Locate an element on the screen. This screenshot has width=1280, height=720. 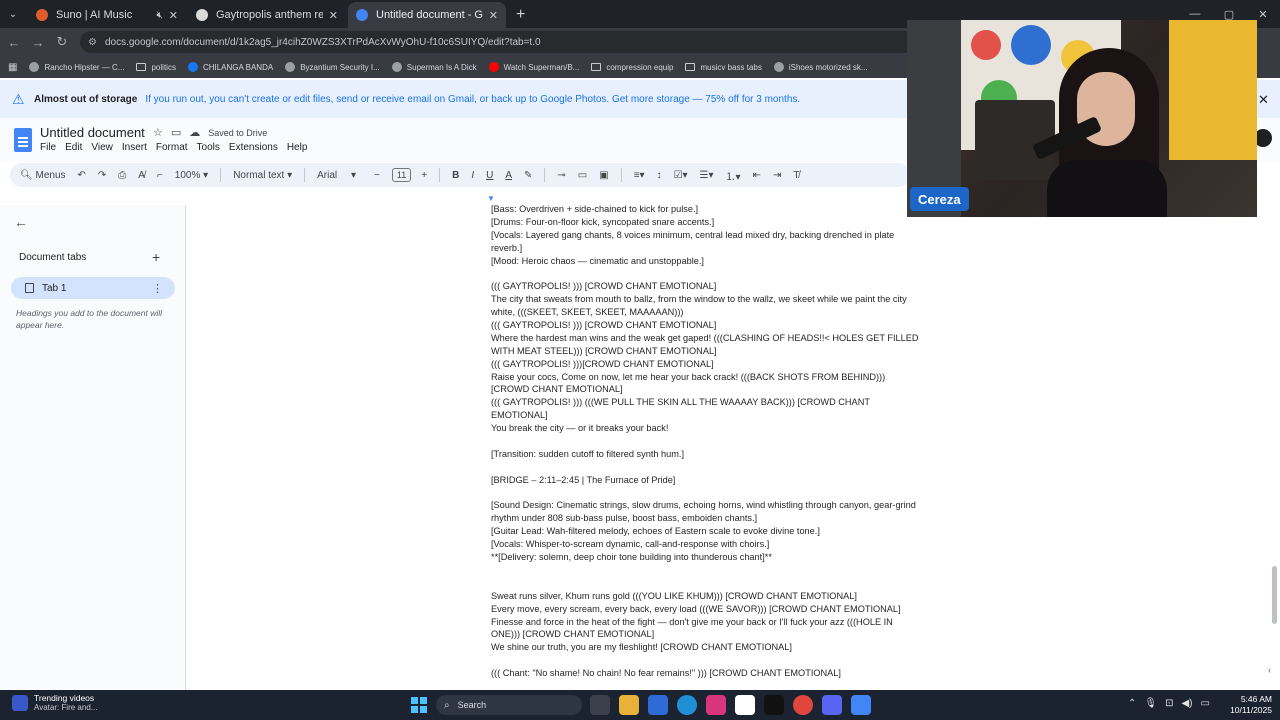
back-icon: ← is located at coordinates (14, 42).